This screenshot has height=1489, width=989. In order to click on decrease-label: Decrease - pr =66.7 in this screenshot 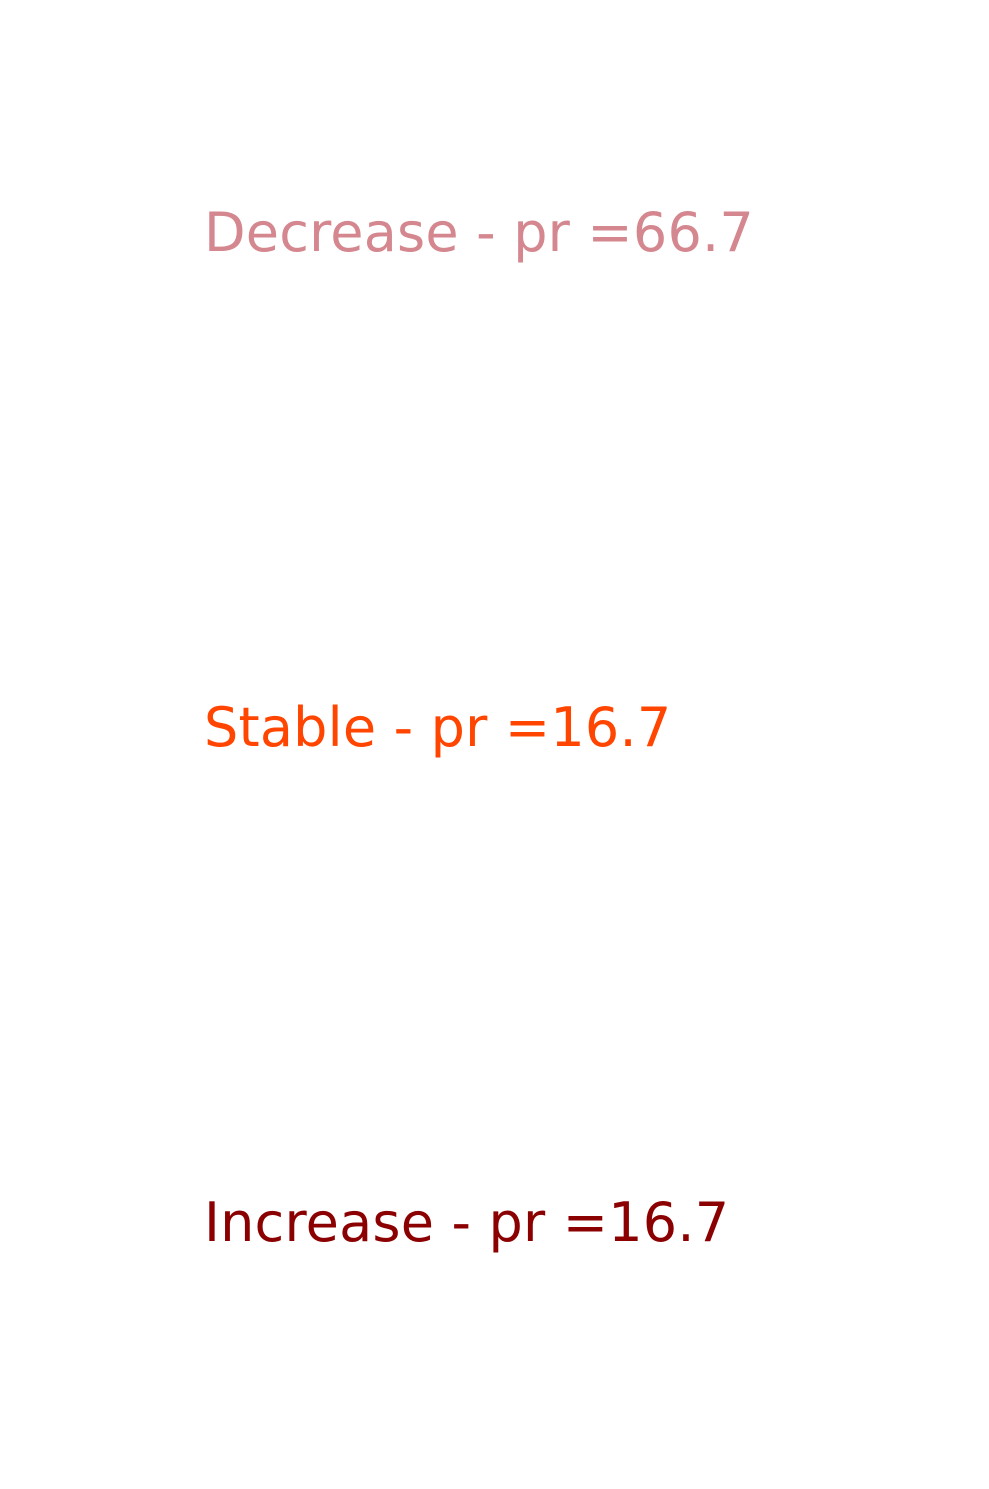, I will do `click(479, 232)`.